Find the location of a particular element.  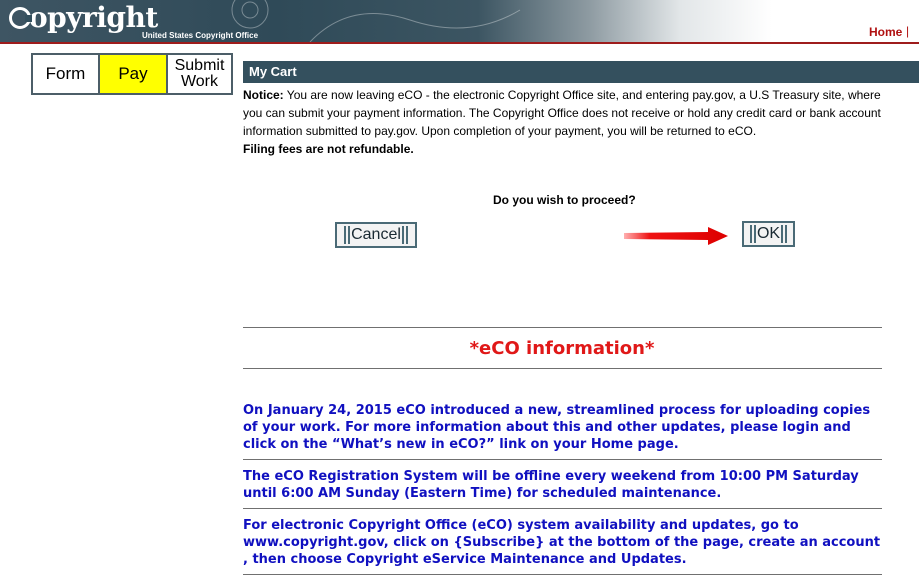

ok-button: OK is located at coordinates (768, 234).